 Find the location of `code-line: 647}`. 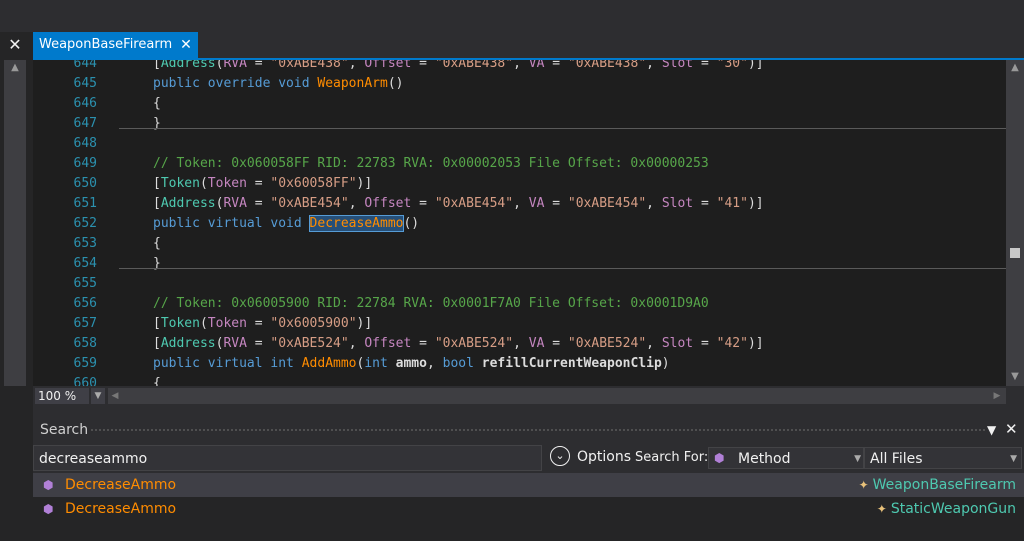

code-line: 647} is located at coordinates (519, 124).